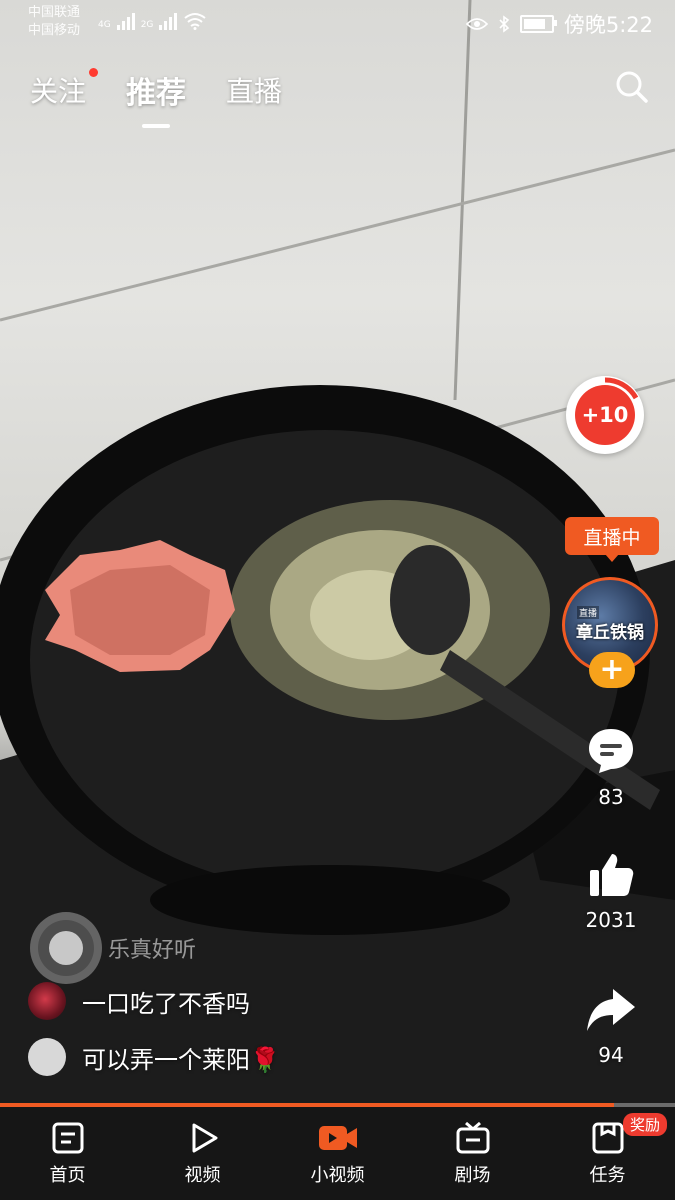  What do you see at coordinates (476, 24) in the screenshot?
I see `eye-icon` at bounding box center [476, 24].